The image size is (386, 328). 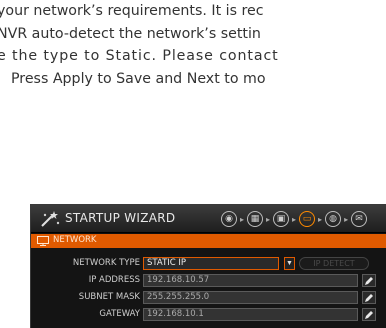 I want to click on ip-address-field: 192.168.10.57, so click(x=250, y=280).